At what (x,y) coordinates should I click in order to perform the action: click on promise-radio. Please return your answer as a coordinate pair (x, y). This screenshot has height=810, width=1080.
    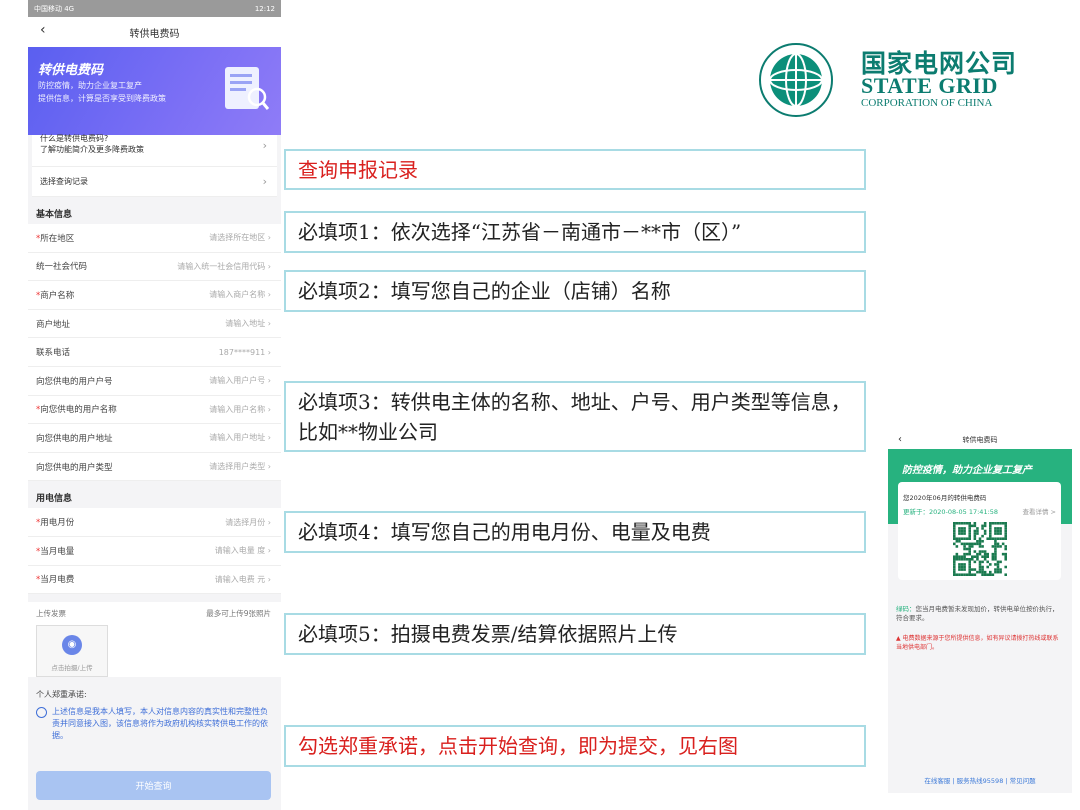
    Looking at the image, I should click on (41, 713).